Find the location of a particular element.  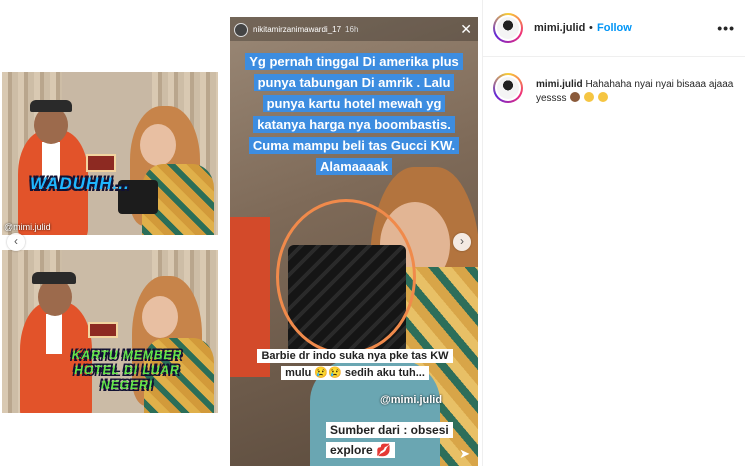

story-text-line: Yg pernah tinggal Di amerika plus is located at coordinates (354, 61).